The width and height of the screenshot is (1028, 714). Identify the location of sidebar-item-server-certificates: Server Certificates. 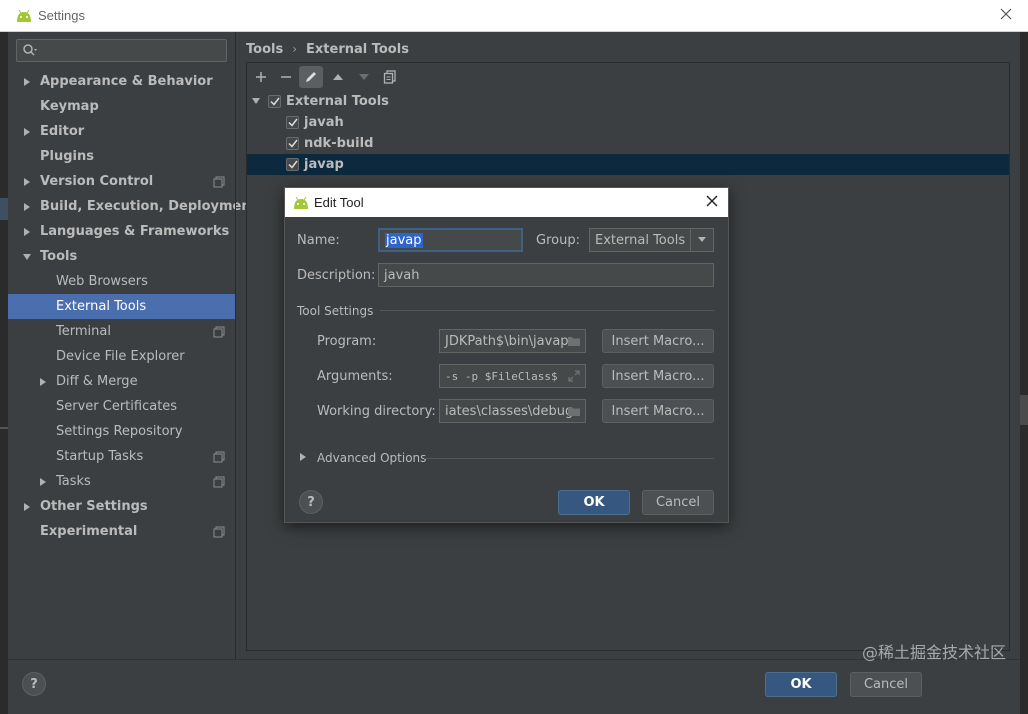
(121, 406).